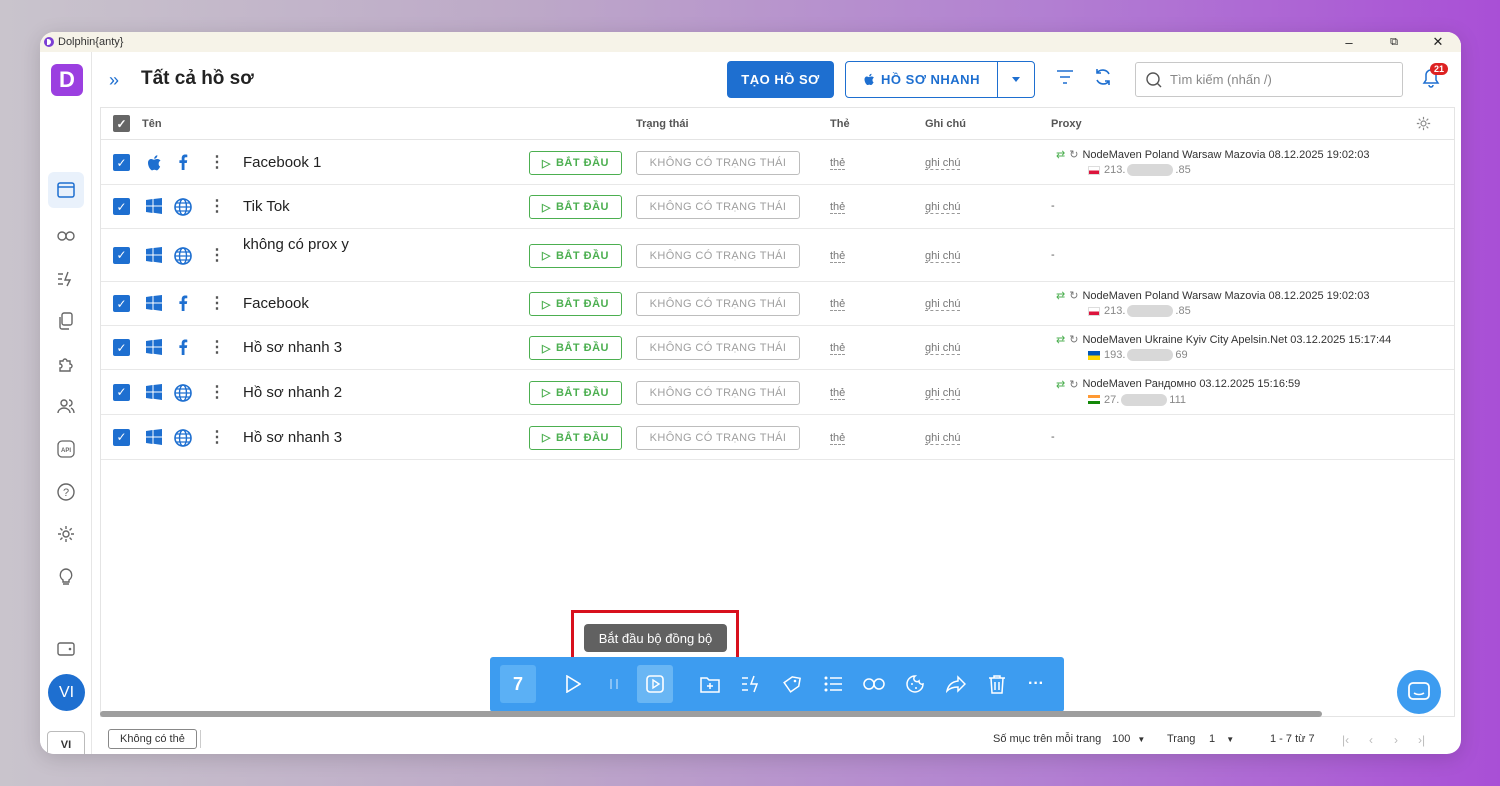 The height and width of the screenshot is (786, 1500). I want to click on extensions-icon, so click(66, 364).